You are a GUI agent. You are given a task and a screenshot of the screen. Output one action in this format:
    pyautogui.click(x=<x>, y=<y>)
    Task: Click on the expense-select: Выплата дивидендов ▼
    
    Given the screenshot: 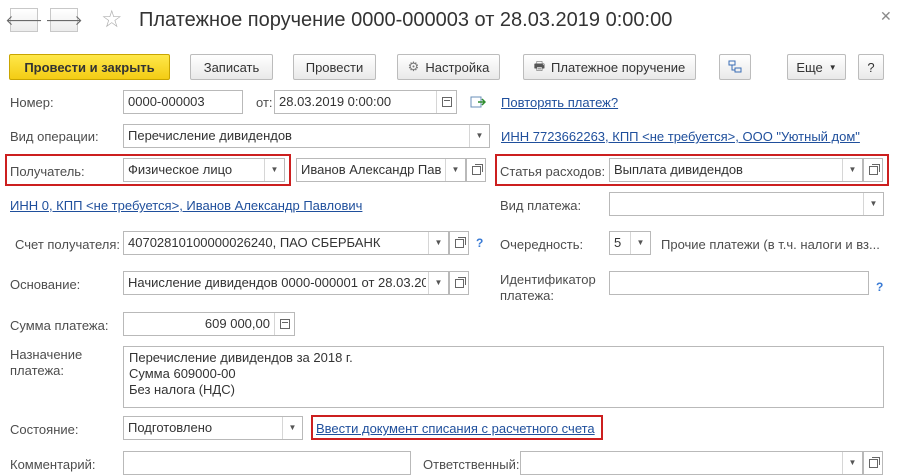 What is the action you would take?
    pyautogui.click(x=736, y=170)
    